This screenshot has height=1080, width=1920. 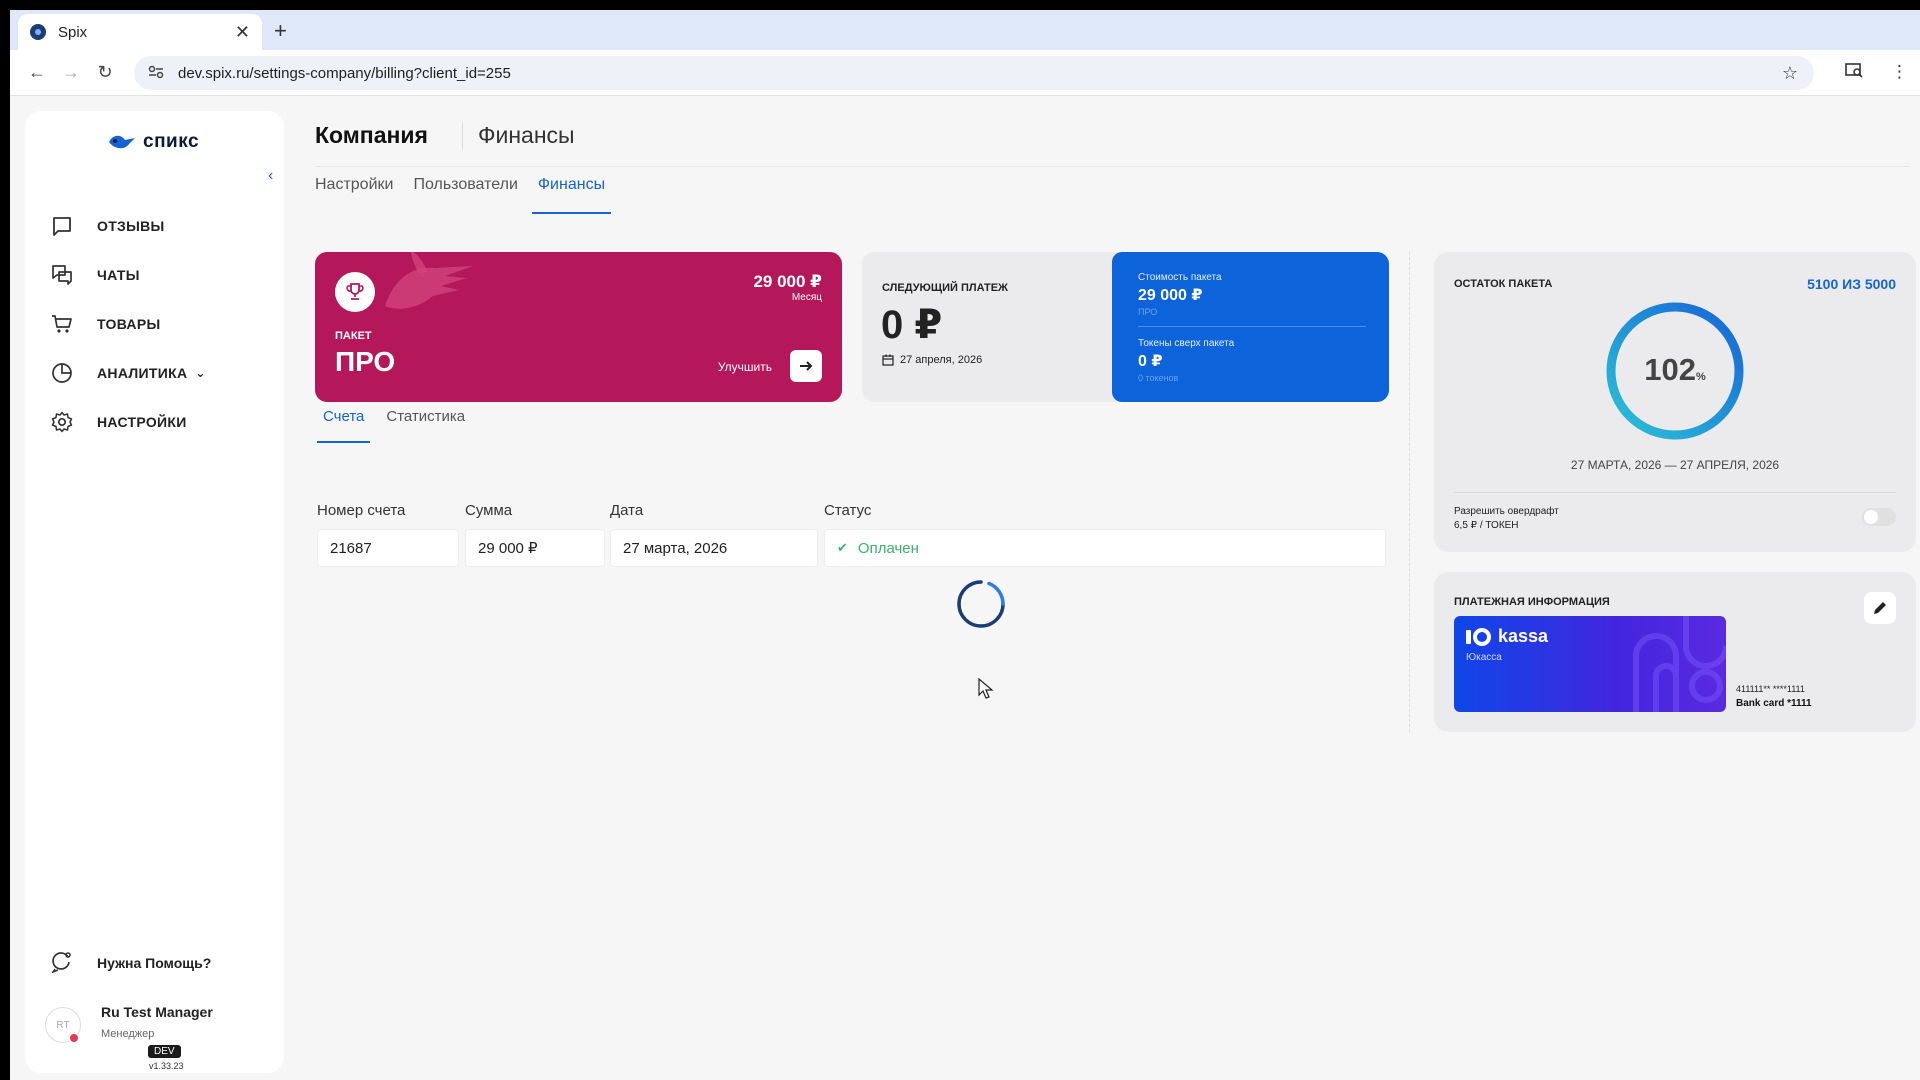 What do you see at coordinates (941, 360) in the screenshot?
I see `next-payment-date-text: 27 апреля, 2026` at bounding box center [941, 360].